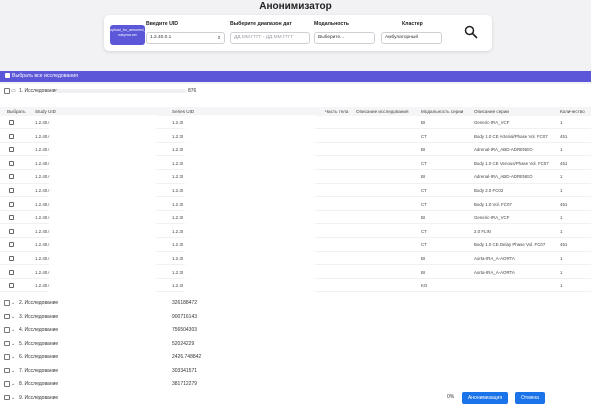  I want to click on study-row: ⌄ 3. Исследование 900716143, so click(295, 317).